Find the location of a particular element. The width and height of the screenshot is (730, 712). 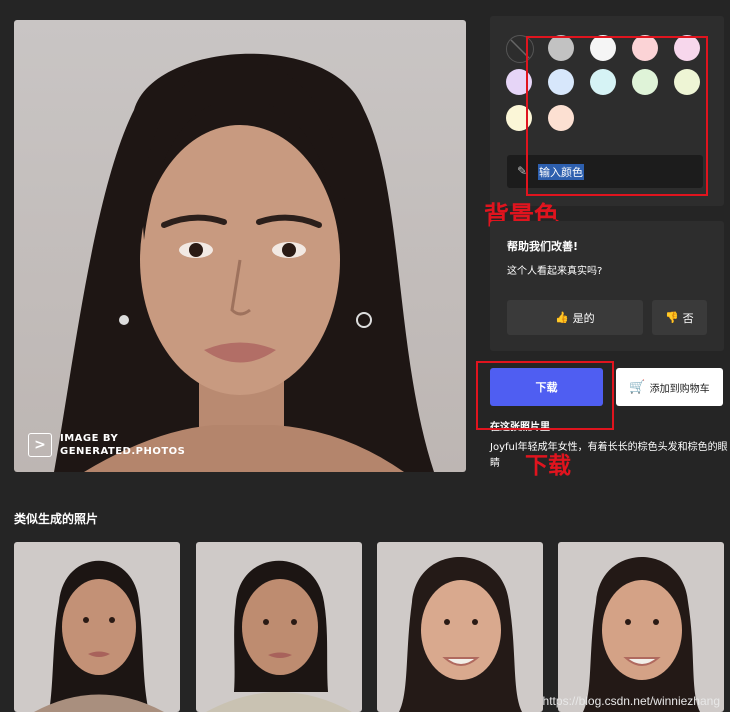

generated-photos-logo: > is located at coordinates (40, 445).